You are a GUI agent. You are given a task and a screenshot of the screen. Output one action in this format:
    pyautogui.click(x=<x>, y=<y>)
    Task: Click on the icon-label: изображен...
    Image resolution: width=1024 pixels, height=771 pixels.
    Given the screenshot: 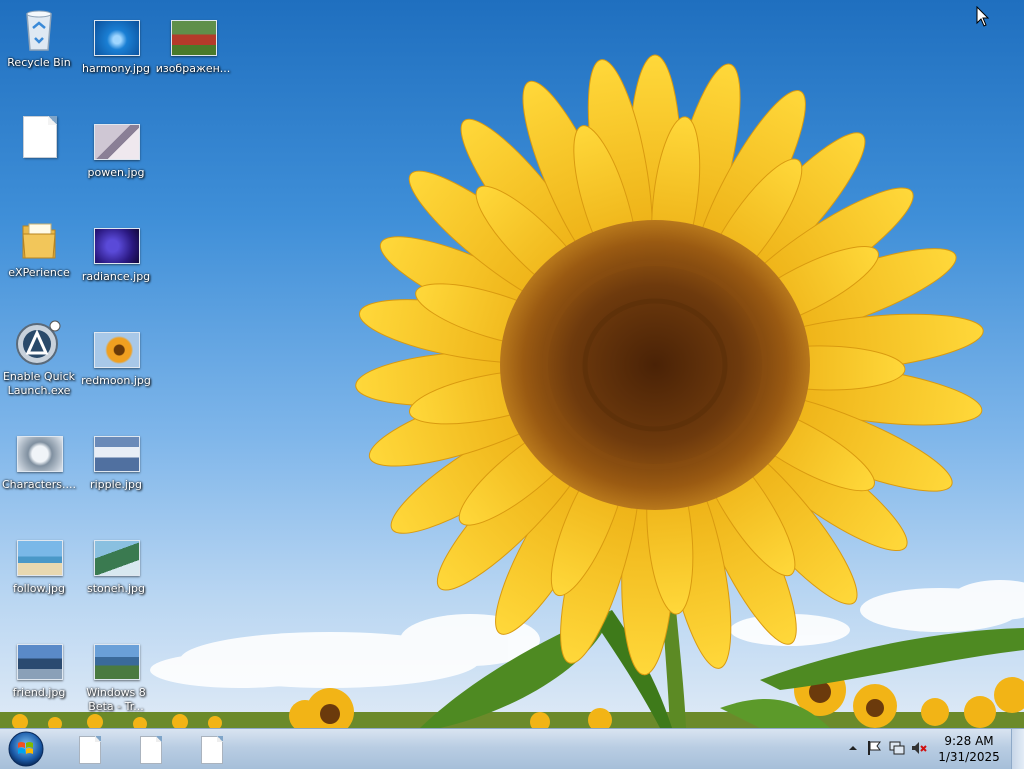 What is the action you would take?
    pyautogui.click(x=193, y=68)
    